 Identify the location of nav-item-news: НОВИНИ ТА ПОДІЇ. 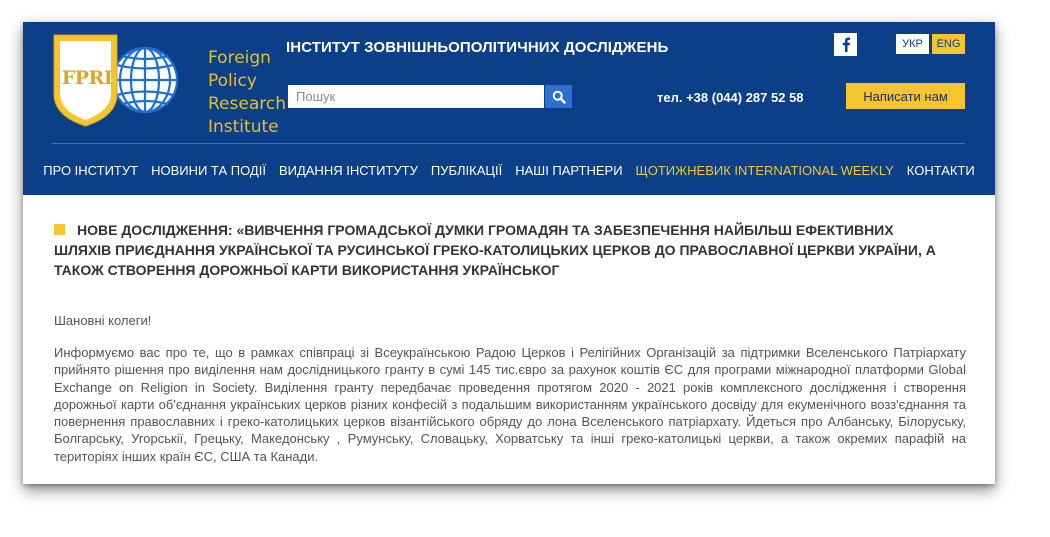
(208, 172).